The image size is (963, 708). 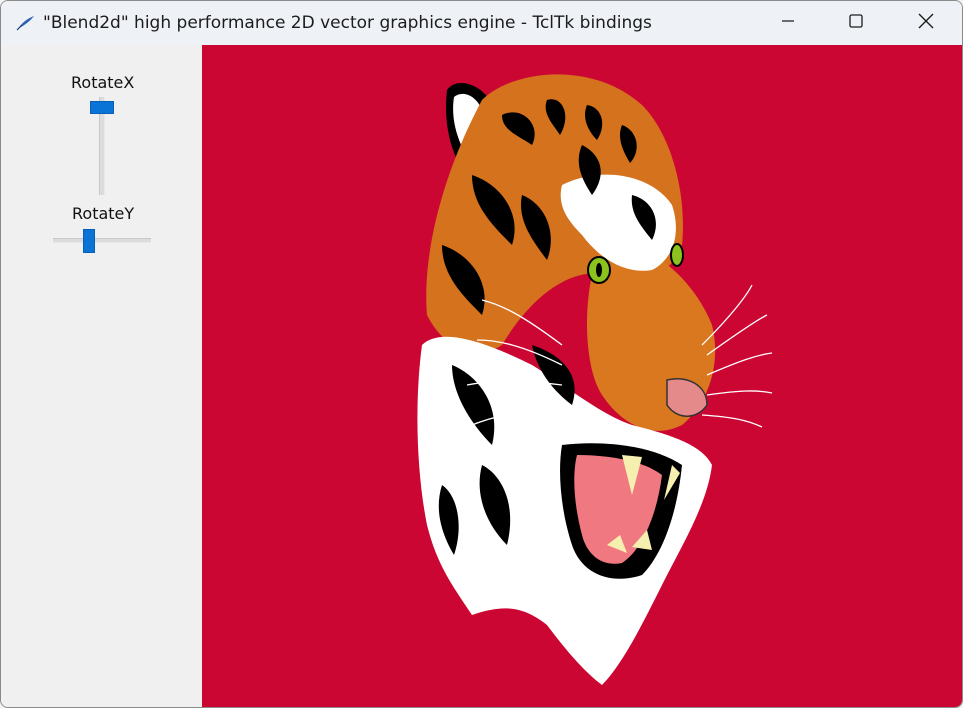 I want to click on feather-icon, so click(x=25, y=23).